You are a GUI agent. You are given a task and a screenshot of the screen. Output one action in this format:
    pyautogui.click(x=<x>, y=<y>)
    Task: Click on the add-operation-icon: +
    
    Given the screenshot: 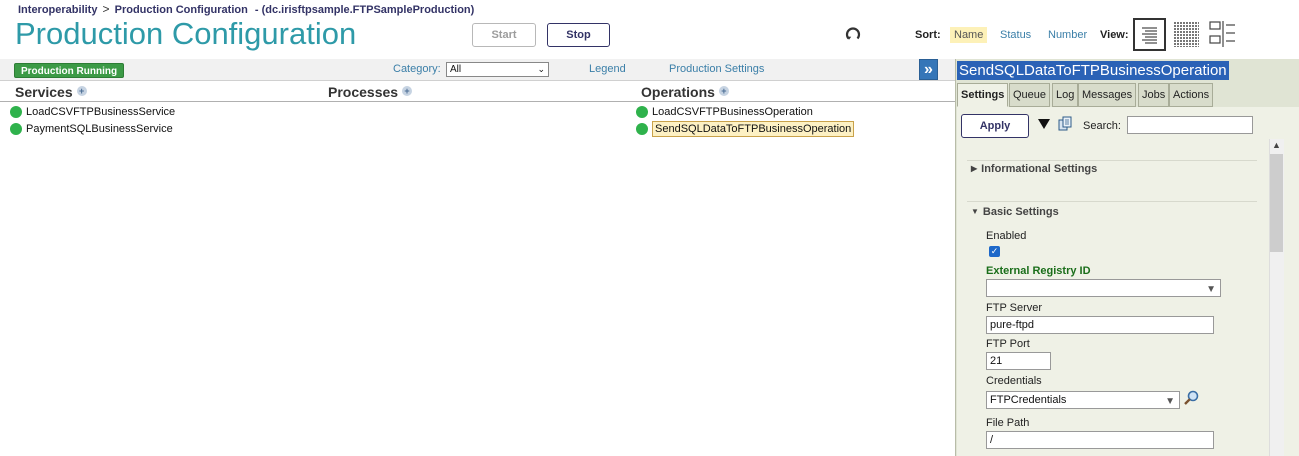 What is the action you would take?
    pyautogui.click(x=723, y=91)
    